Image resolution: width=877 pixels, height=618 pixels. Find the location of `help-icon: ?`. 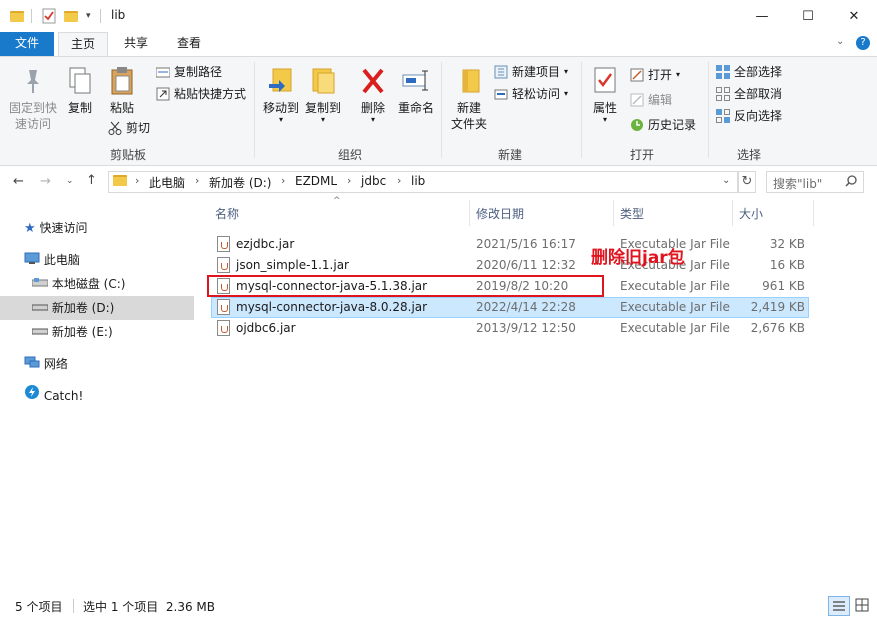

help-icon: ? is located at coordinates (863, 43).